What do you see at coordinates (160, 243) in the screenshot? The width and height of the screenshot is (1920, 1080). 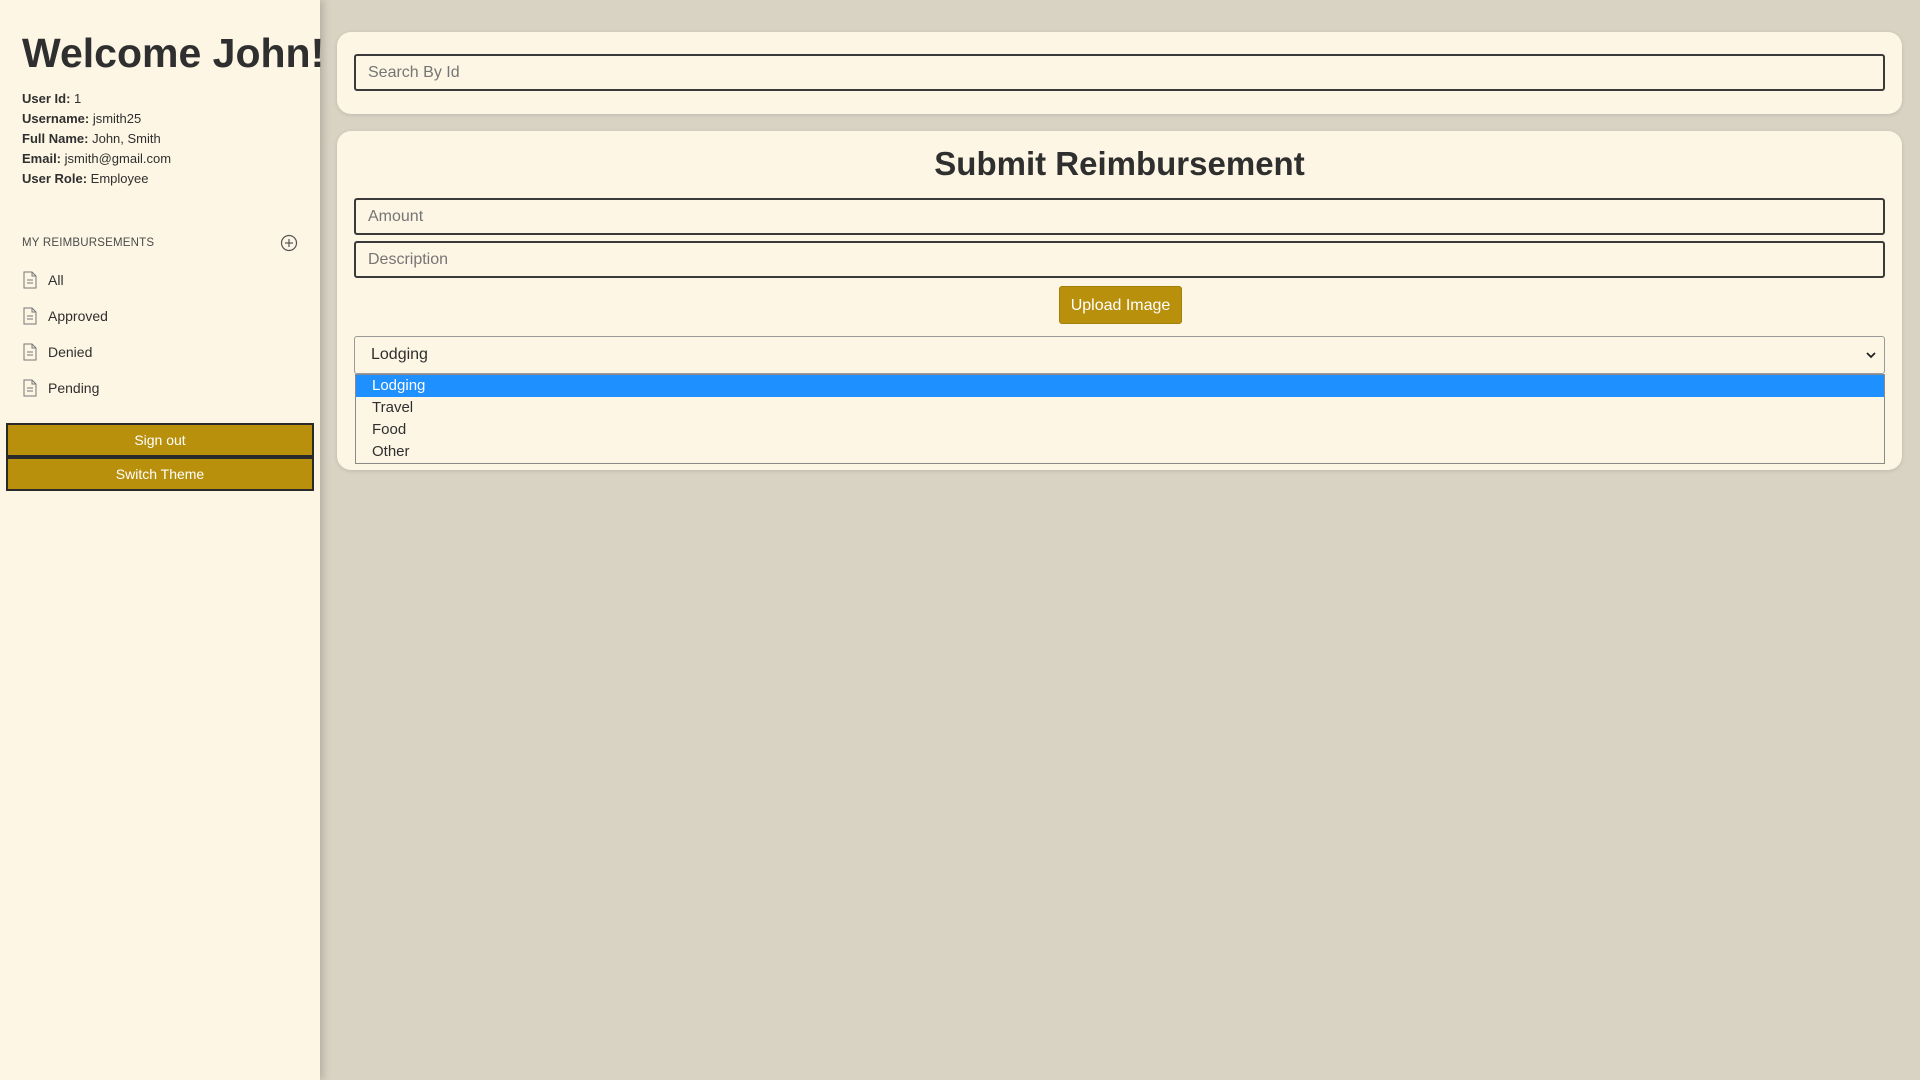 I see `reimbursements-section-header: MY REIMBURSEMENTS` at bounding box center [160, 243].